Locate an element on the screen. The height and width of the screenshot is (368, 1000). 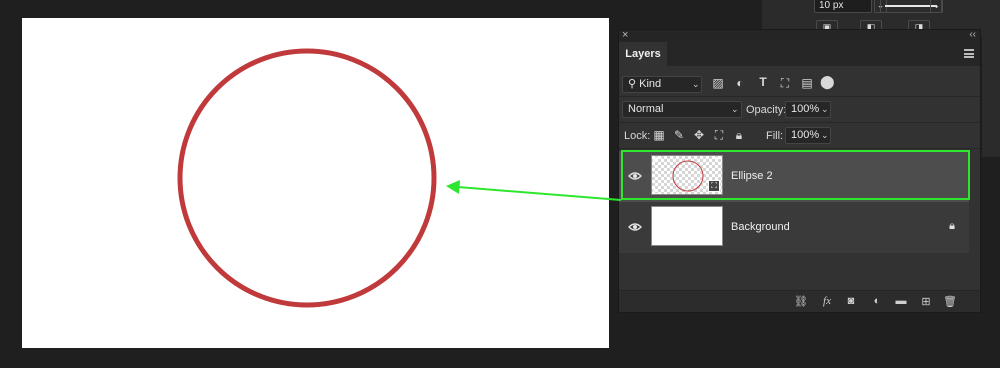
close-icon: × is located at coordinates (625, 35).